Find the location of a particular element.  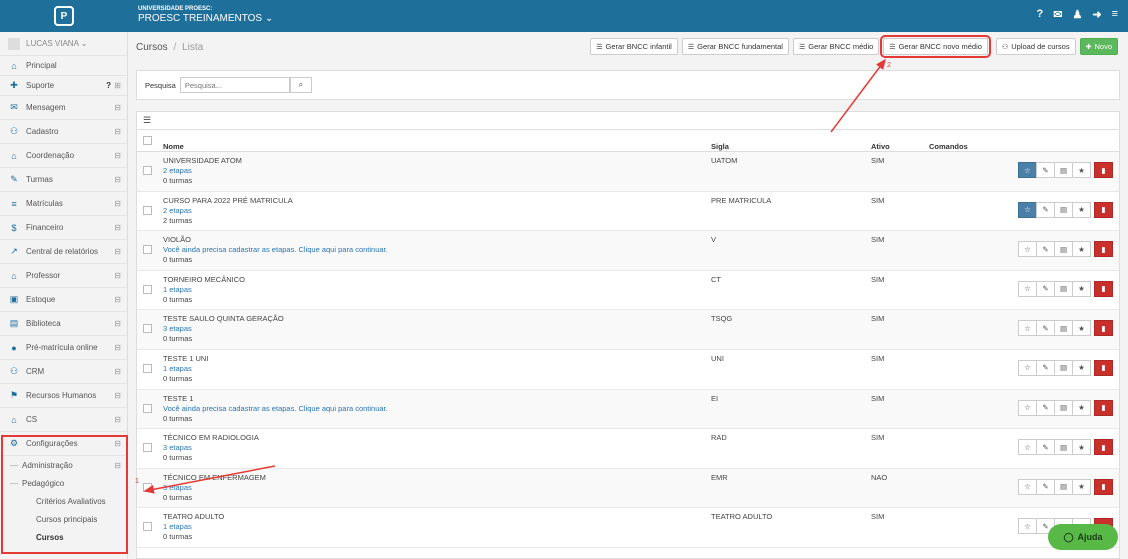

breadcrumb-section: Cursos is located at coordinates (152, 47).